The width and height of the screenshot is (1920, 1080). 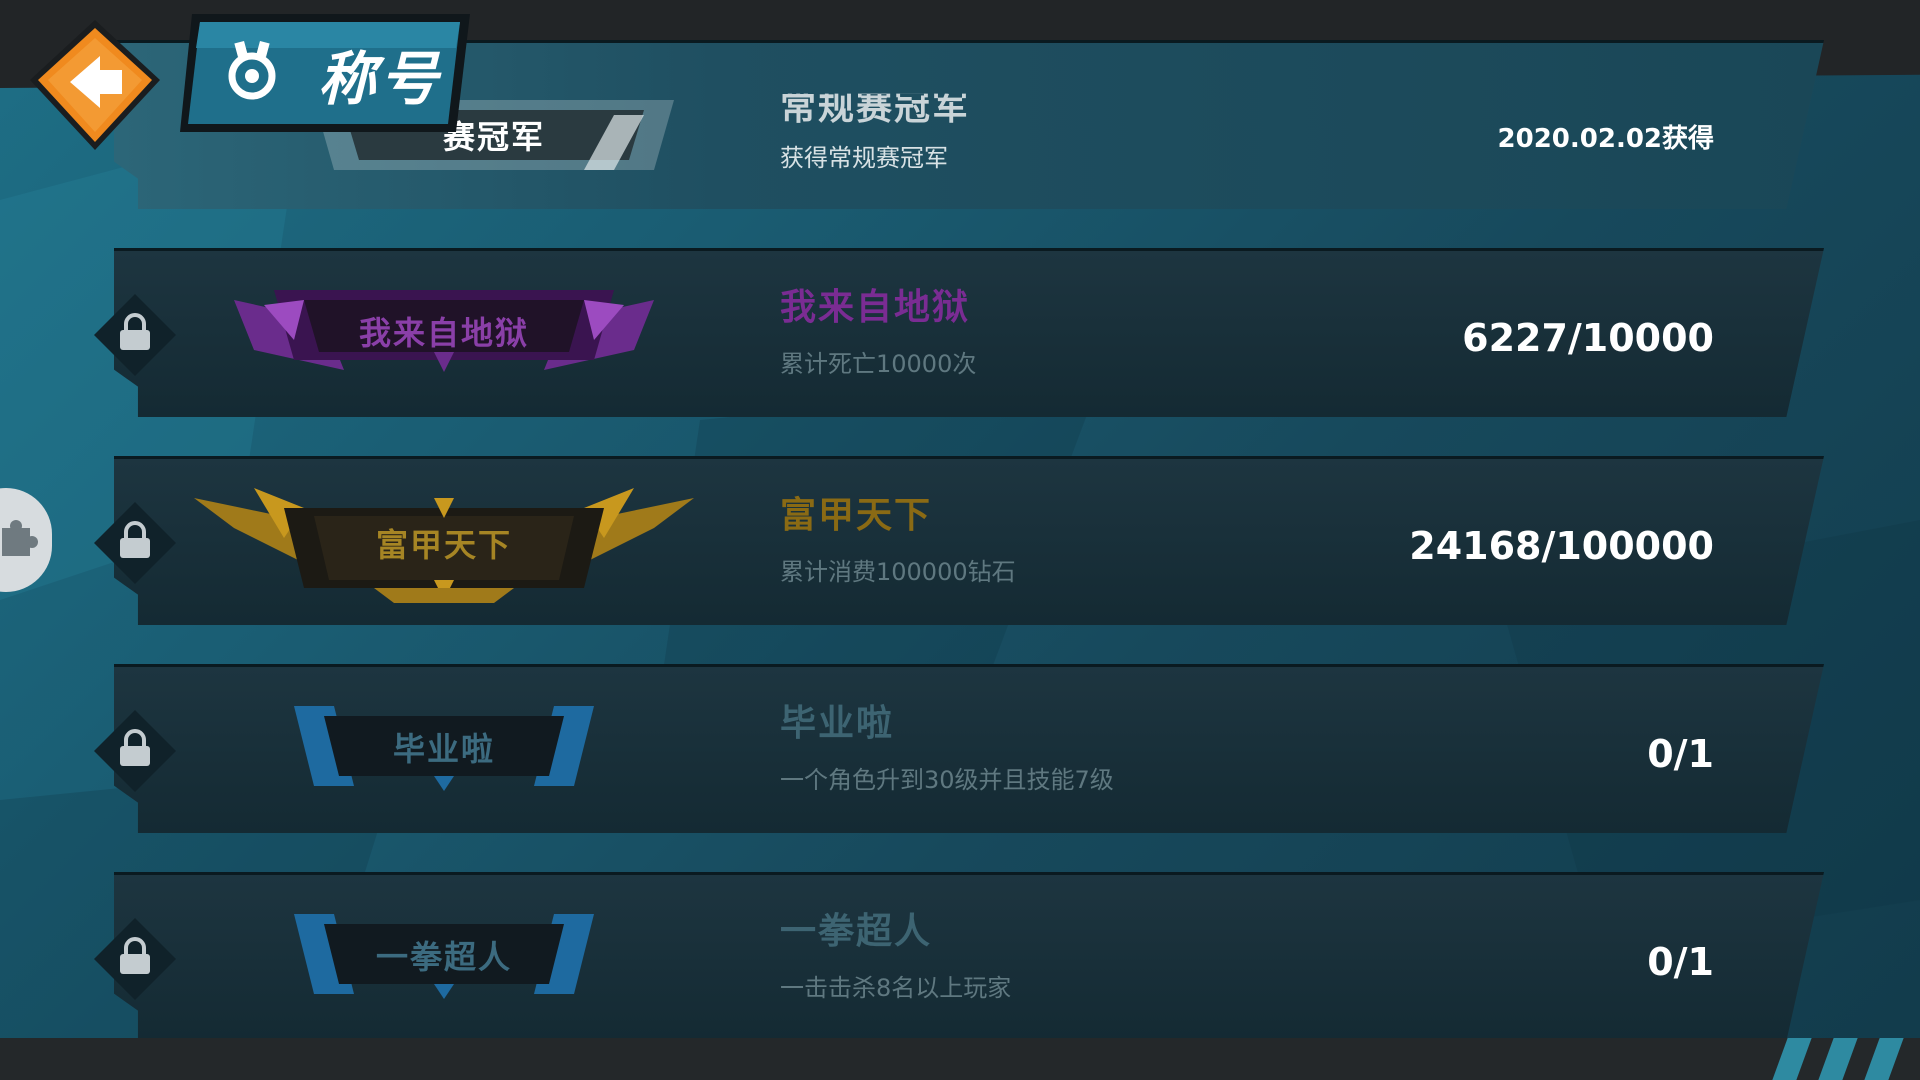 I want to click on badge-label: 毕业啦, so click(x=443, y=749).